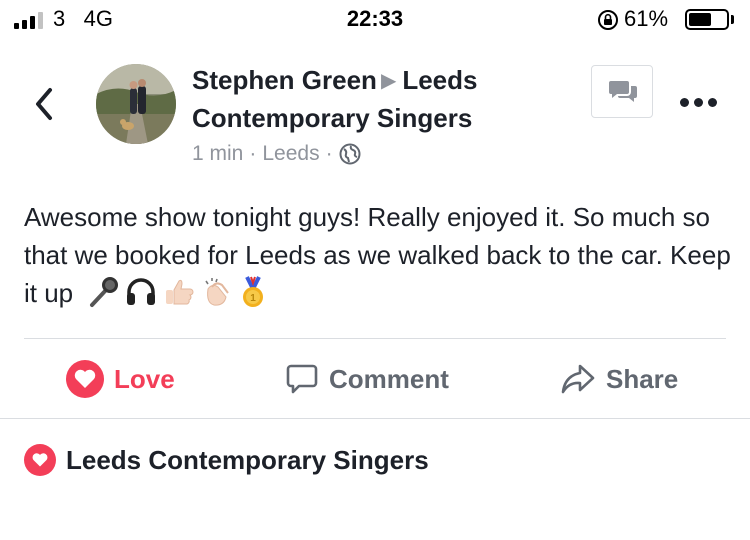  Describe the element at coordinates (290, 154) in the screenshot. I see `post-location: Leeds` at that location.